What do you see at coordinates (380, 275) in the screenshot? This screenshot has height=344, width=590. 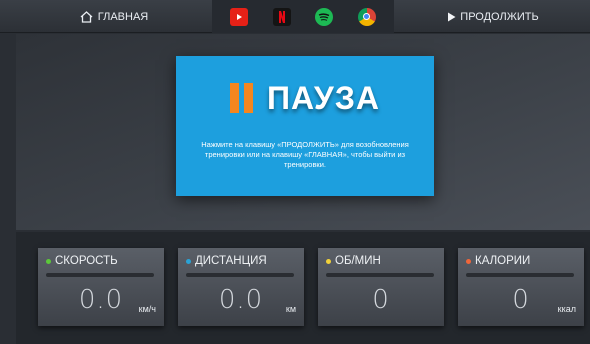 I see `rpm-bar` at bounding box center [380, 275].